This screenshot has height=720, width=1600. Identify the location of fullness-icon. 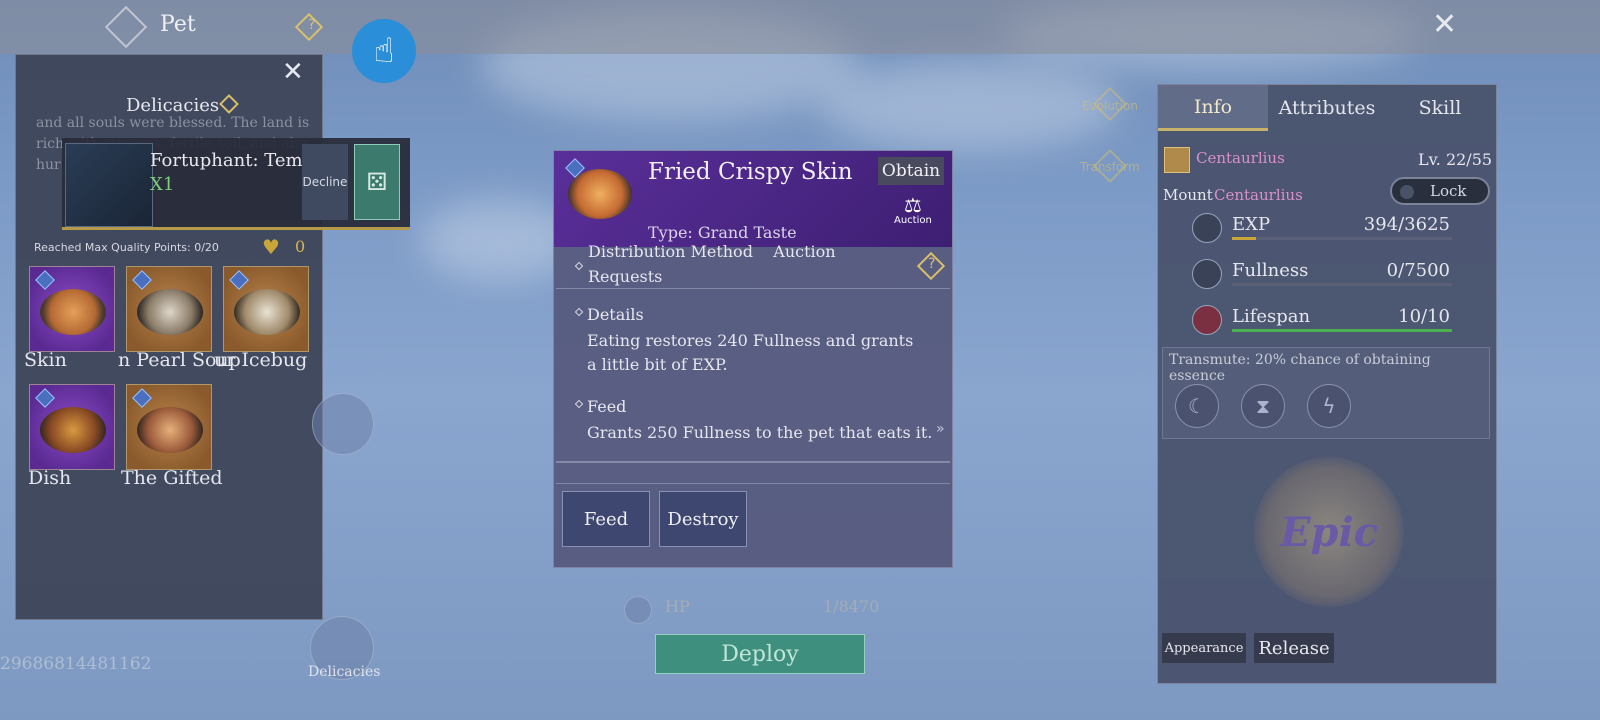
(1207, 274).